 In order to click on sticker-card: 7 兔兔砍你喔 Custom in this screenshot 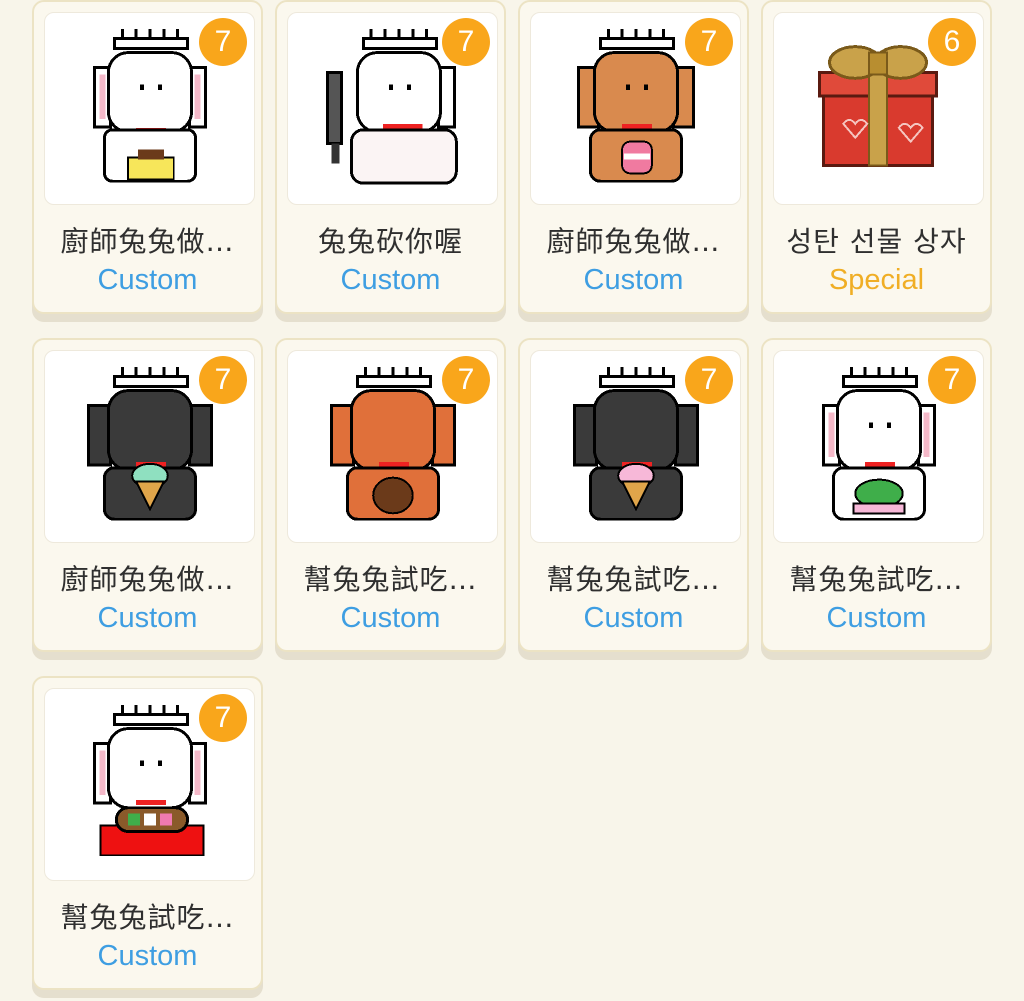, I will do `click(390, 157)`.